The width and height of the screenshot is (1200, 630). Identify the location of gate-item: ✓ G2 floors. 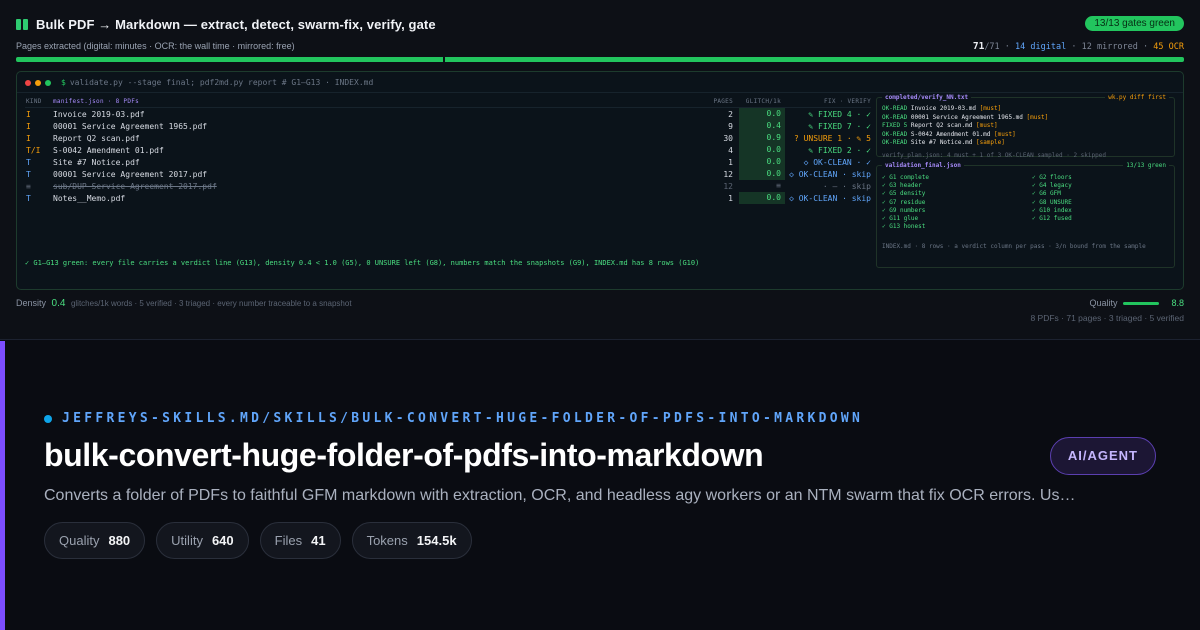
(1052, 177).